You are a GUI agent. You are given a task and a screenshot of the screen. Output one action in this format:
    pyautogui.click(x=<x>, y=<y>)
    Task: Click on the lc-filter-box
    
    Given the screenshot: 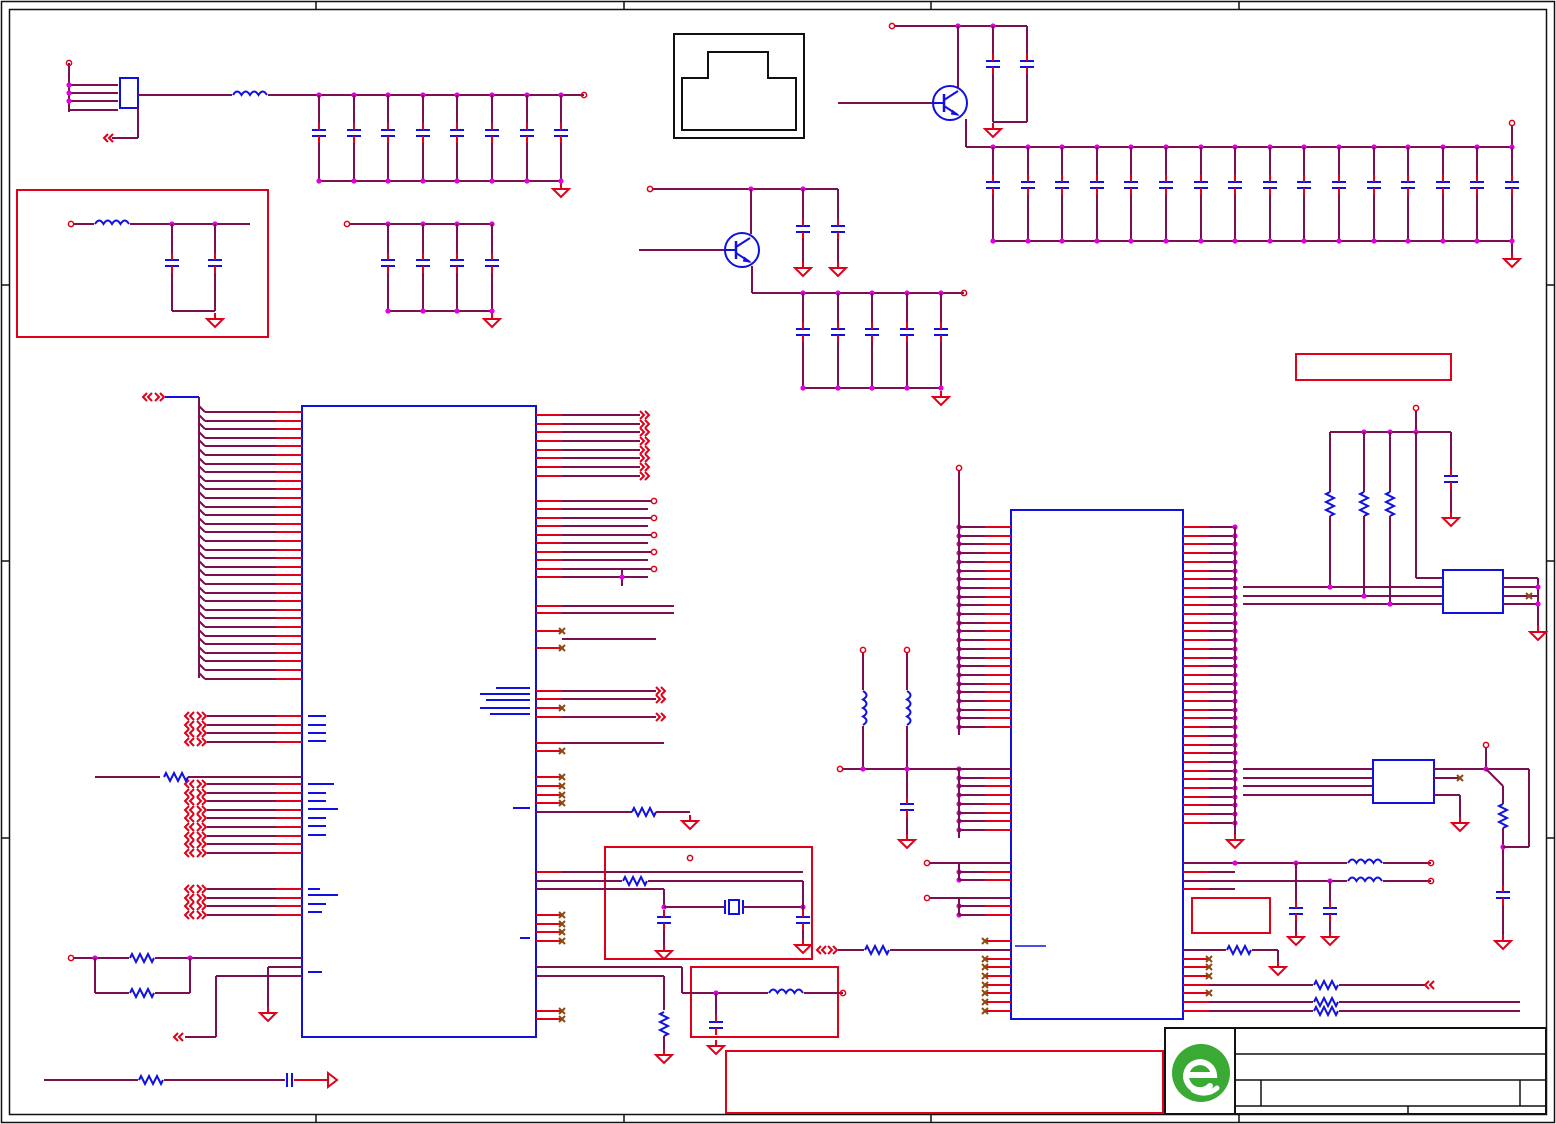 What is the action you would take?
    pyautogui.click(x=142, y=263)
    